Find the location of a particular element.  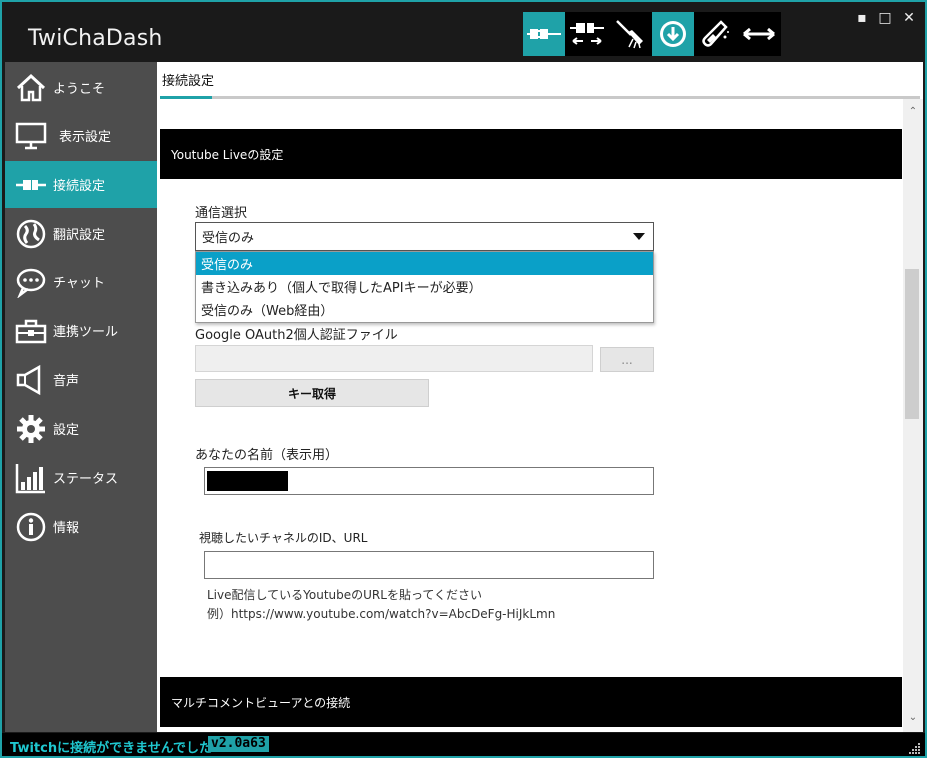

sidebar-item-audio: 音声 is located at coordinates (81, 379).